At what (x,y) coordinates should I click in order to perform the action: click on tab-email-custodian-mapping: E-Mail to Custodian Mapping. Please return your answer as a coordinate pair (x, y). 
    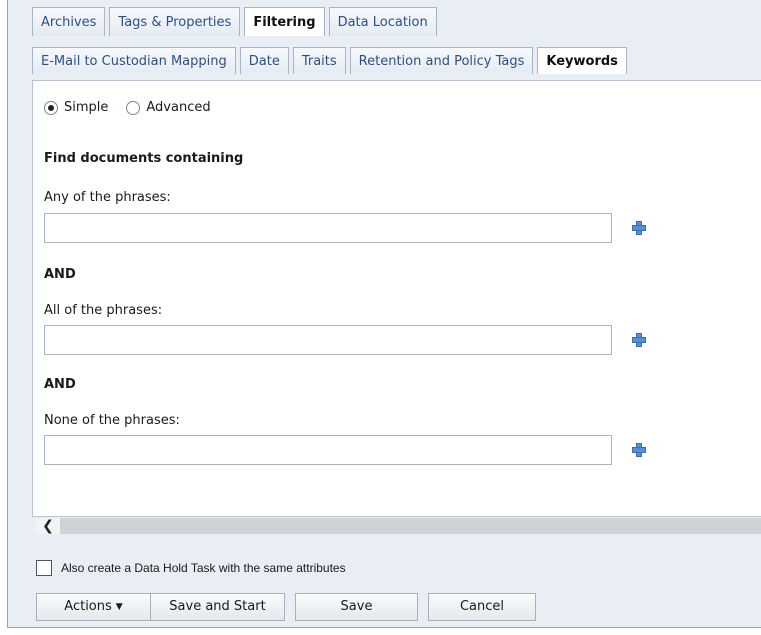
    Looking at the image, I should click on (134, 60).